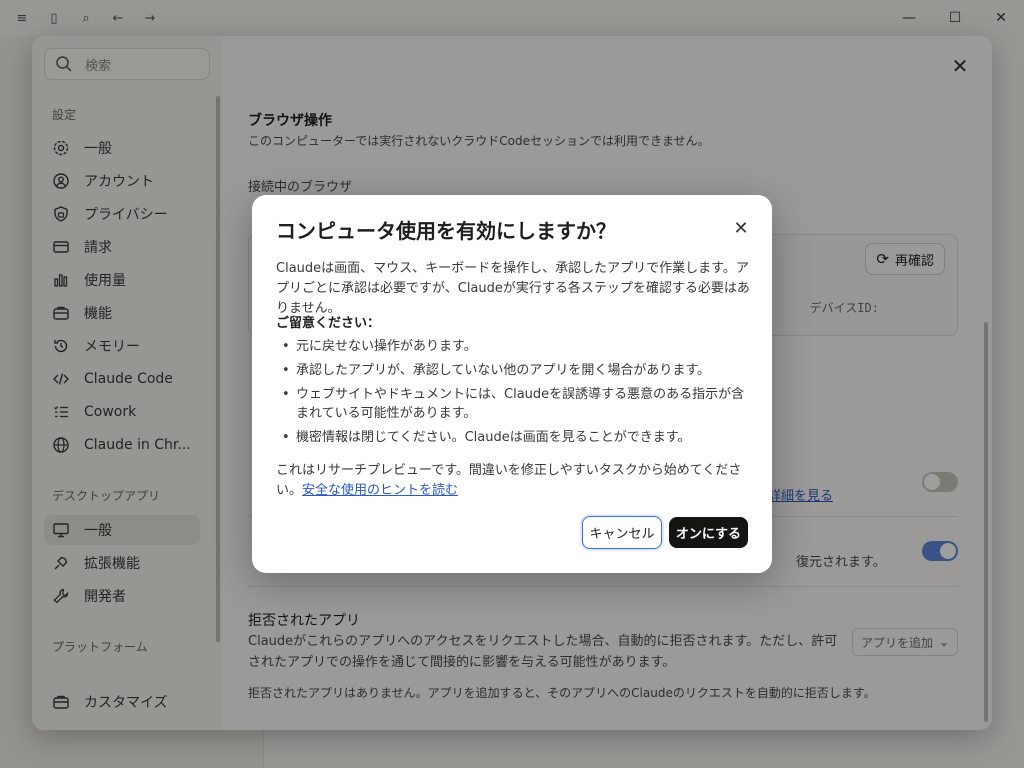 The width and height of the screenshot is (1024, 768). What do you see at coordinates (514, 346) in the screenshot?
I see `list-item: 元に戻せない操作があります。` at bounding box center [514, 346].